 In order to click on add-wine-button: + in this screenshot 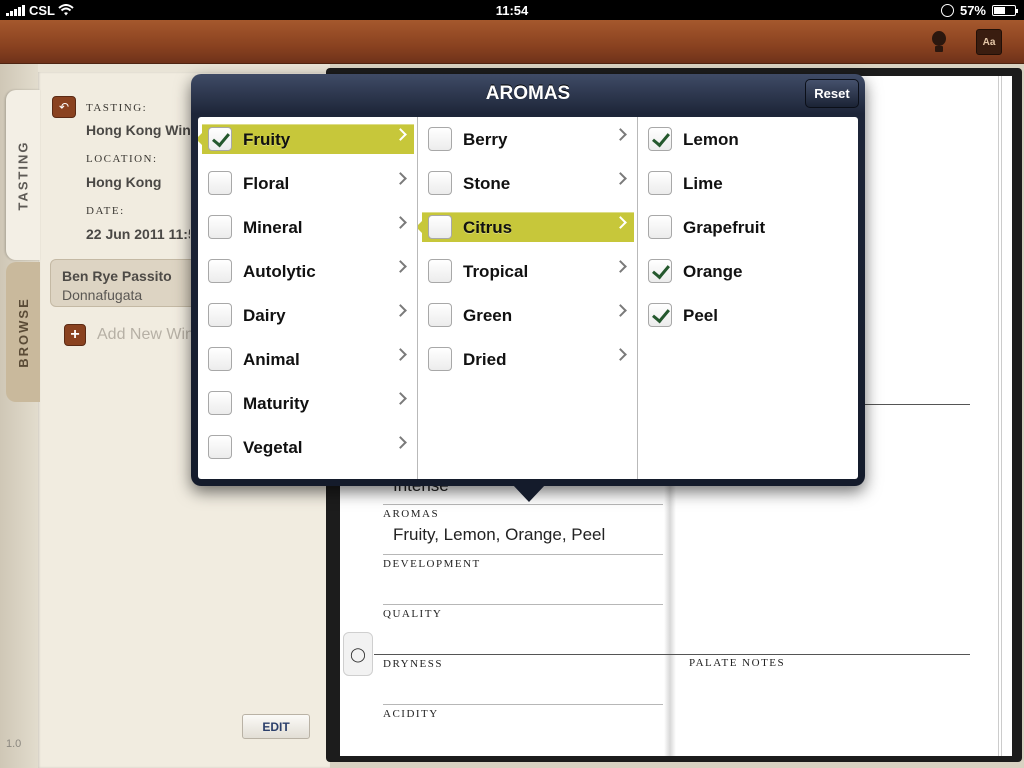, I will do `click(75, 335)`.